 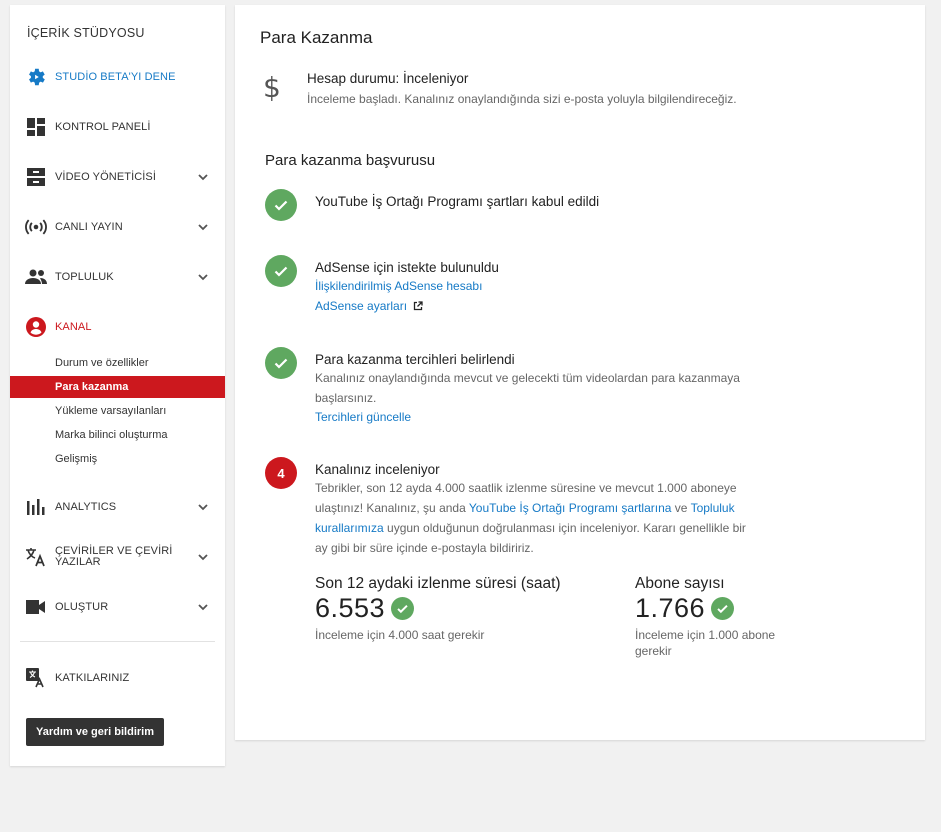 I want to click on nav-label: KANAL, so click(x=73, y=327).